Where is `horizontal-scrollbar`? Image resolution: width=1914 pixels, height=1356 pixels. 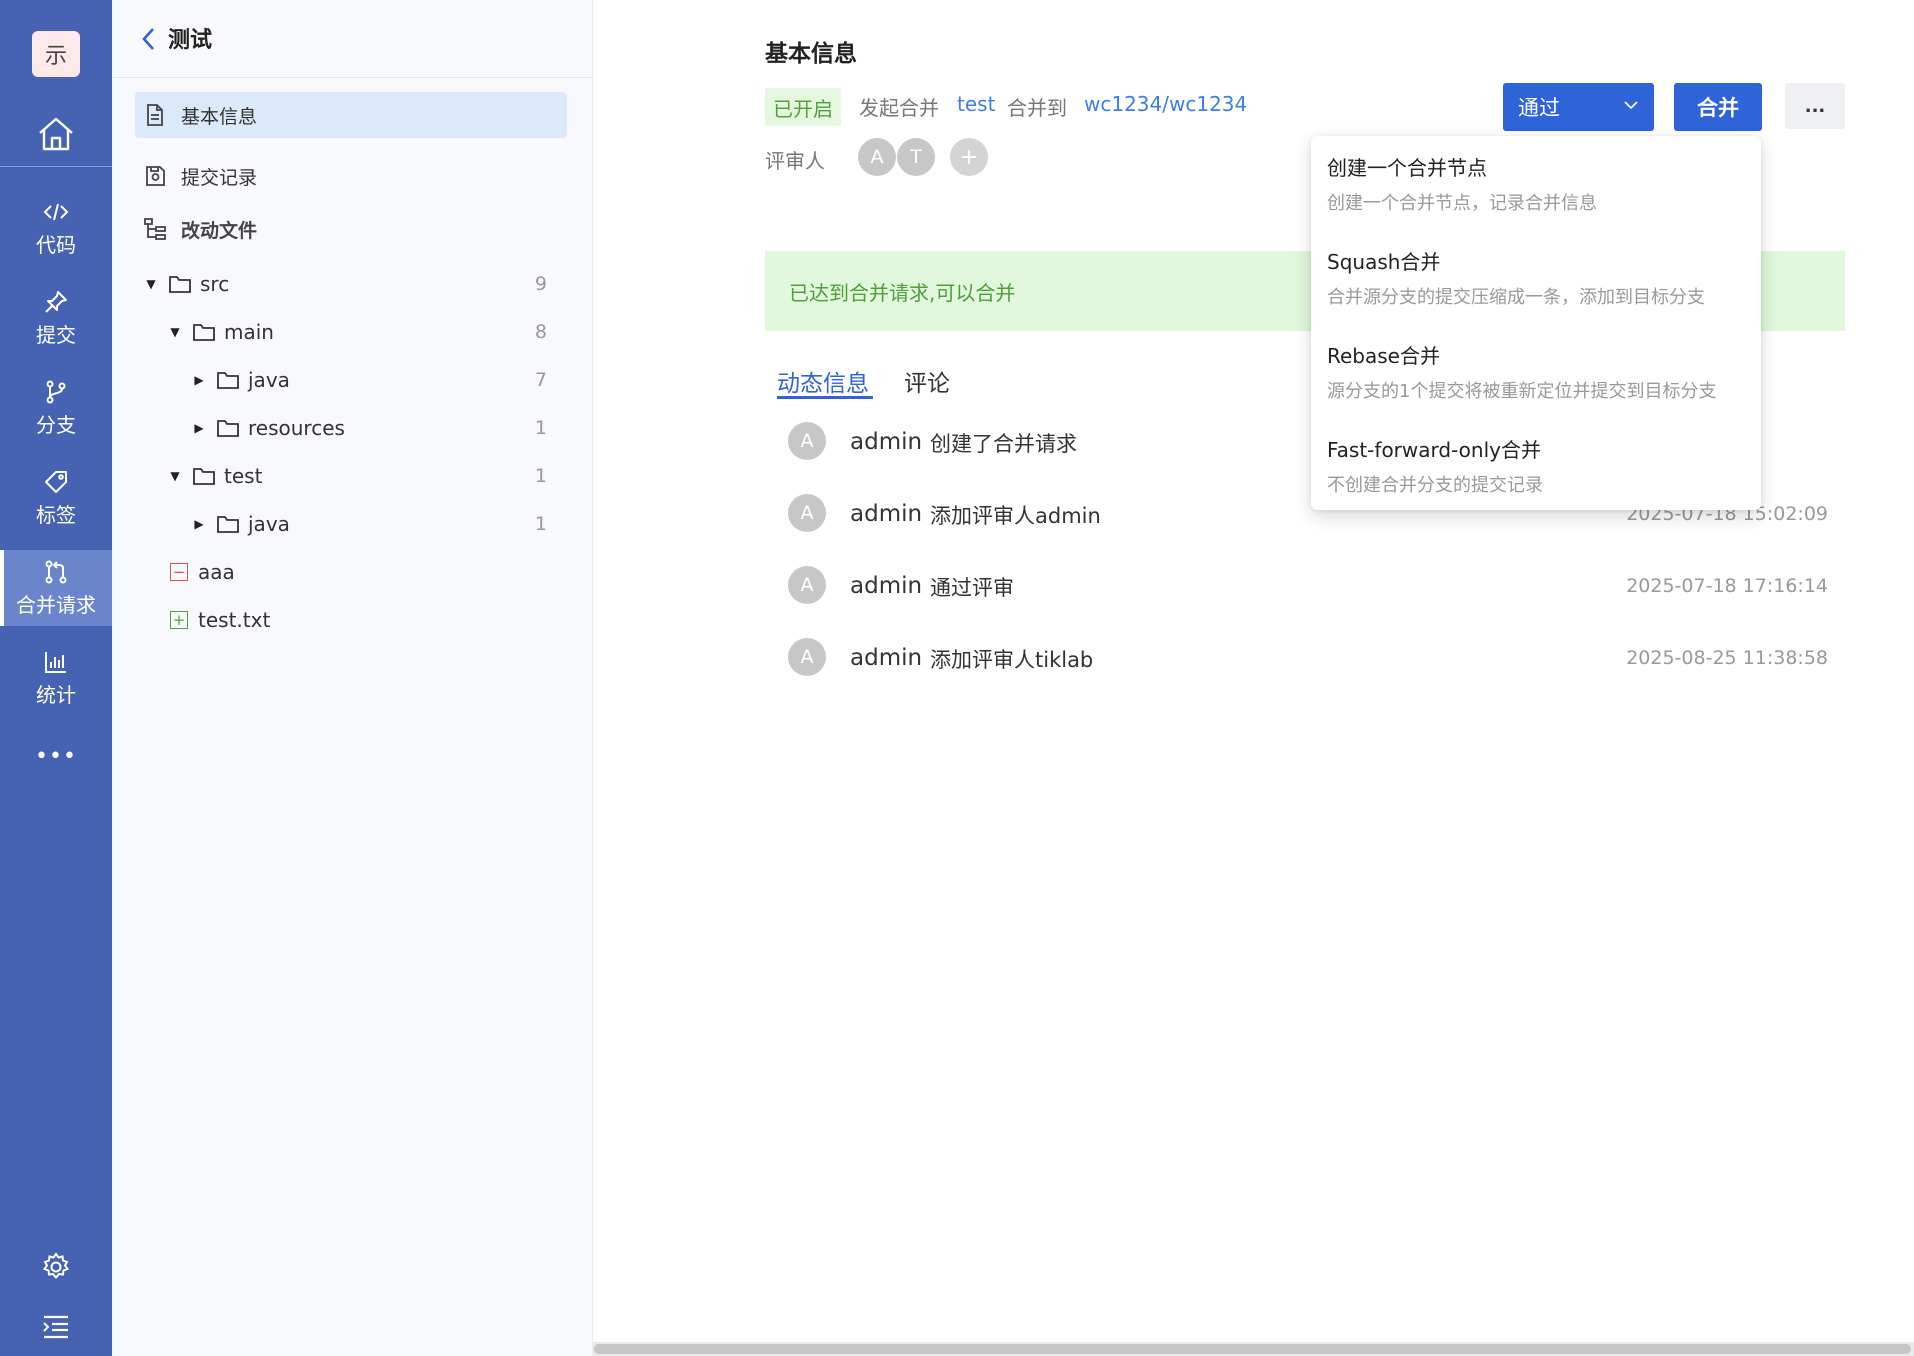
horizontal-scrollbar is located at coordinates (1253, 1349).